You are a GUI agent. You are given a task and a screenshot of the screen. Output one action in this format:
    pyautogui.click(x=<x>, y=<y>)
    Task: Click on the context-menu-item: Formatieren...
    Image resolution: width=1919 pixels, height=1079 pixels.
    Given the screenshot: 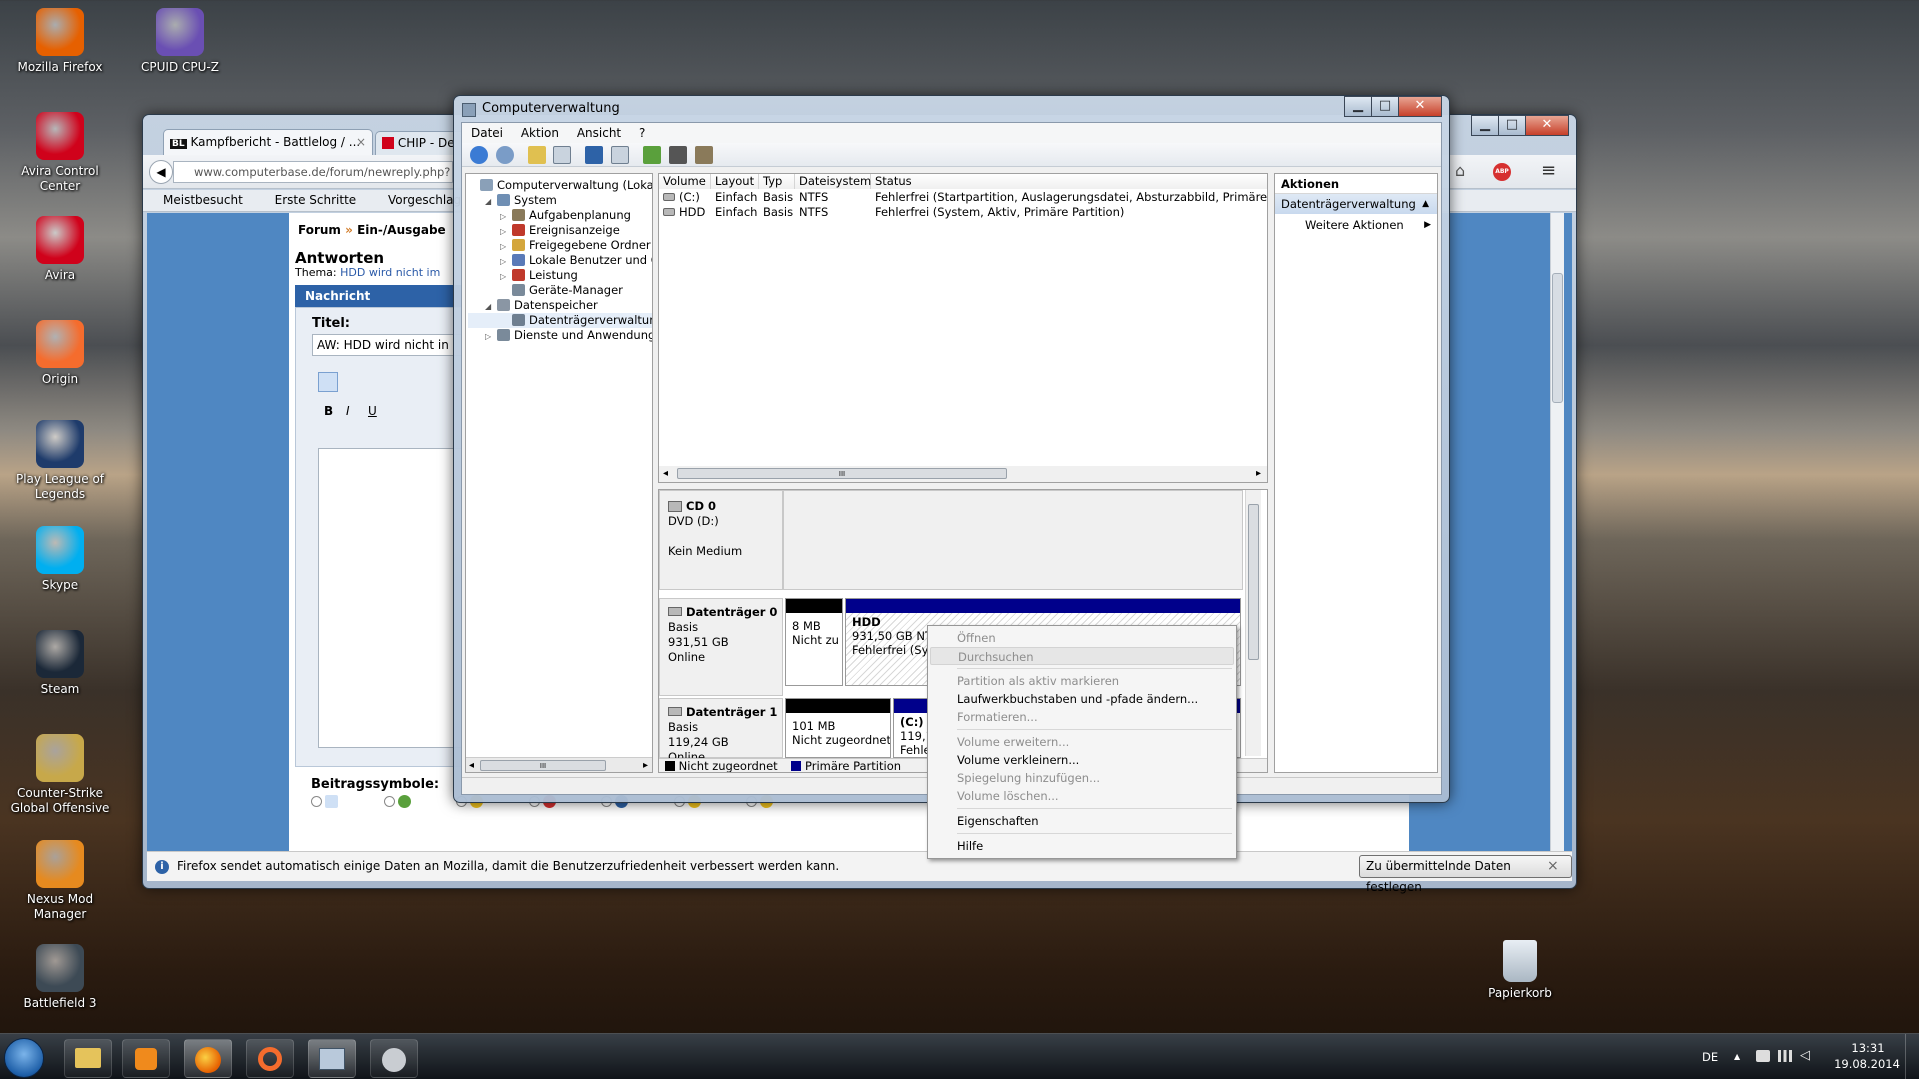 What is the action you would take?
    pyautogui.click(x=1082, y=717)
    